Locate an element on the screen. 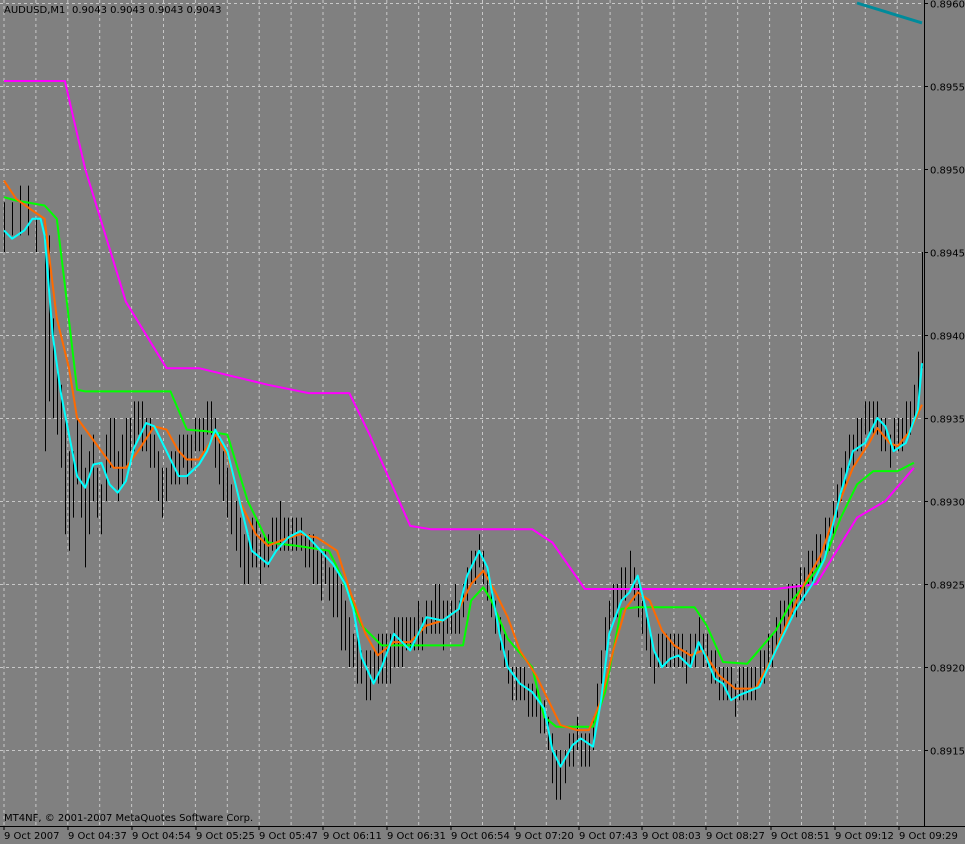  time-tick-label: 9 Oct 08:51 is located at coordinates (800, 836).